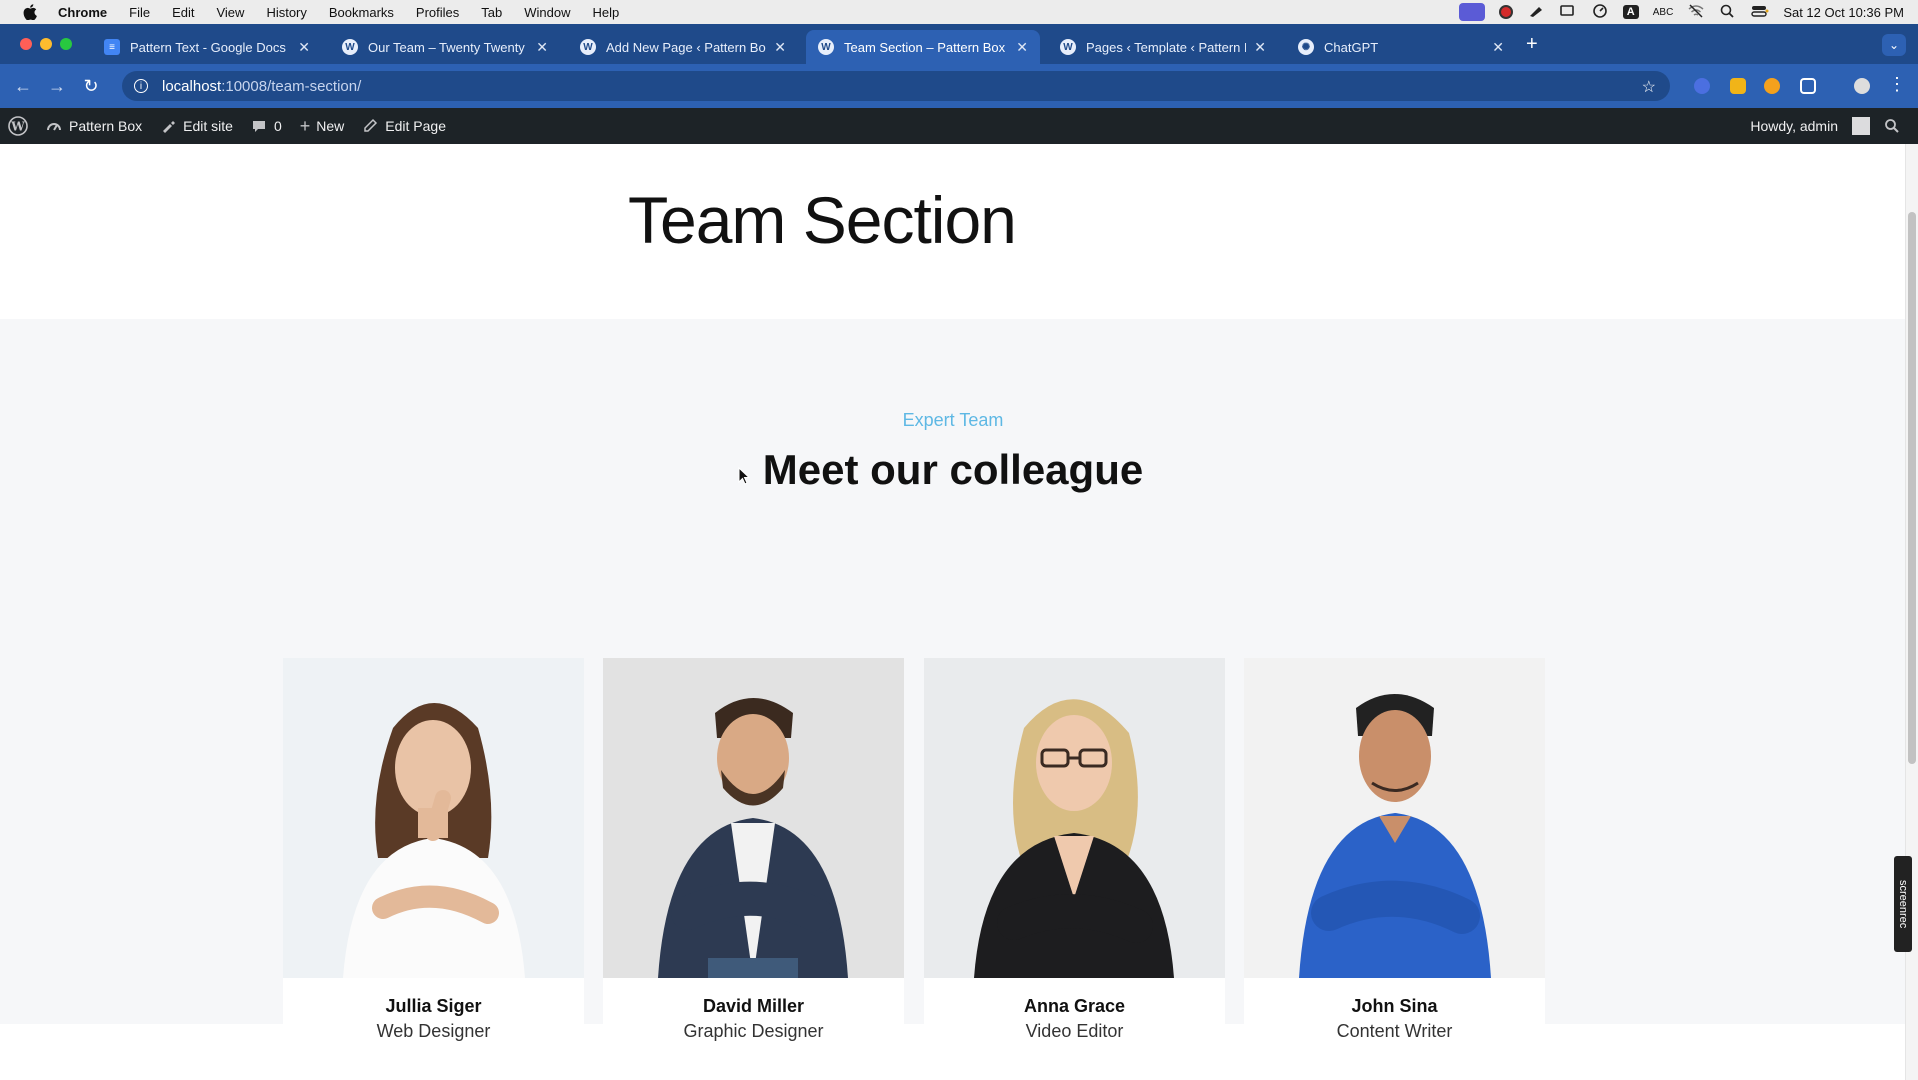  I want to click on reload-icon: ↻, so click(91, 86).